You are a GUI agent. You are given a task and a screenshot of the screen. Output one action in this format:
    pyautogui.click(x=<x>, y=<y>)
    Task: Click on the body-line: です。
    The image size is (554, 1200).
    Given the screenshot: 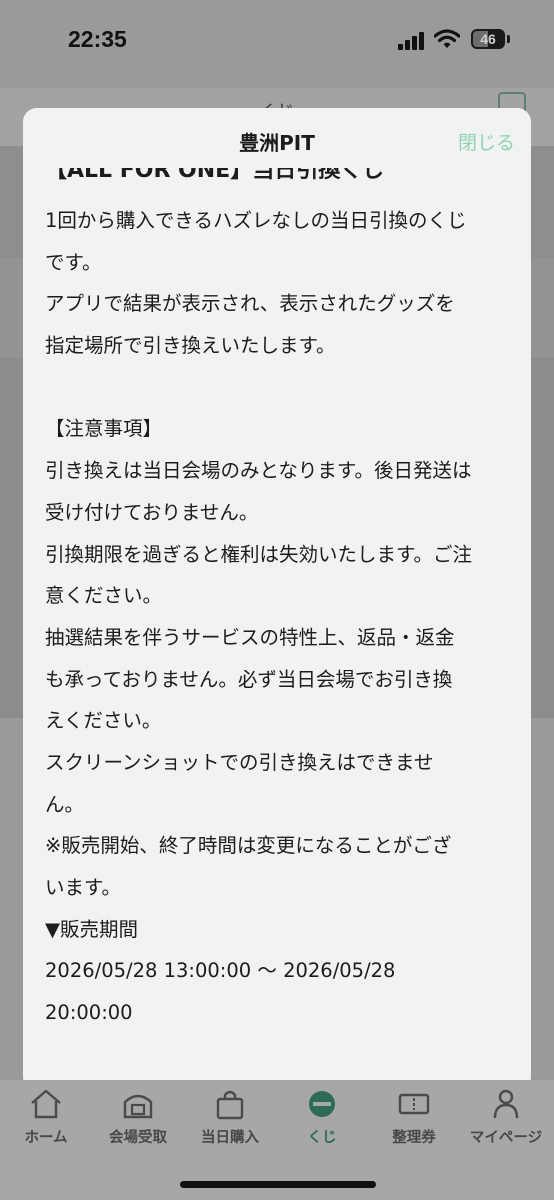 What is the action you would take?
    pyautogui.click(x=73, y=262)
    